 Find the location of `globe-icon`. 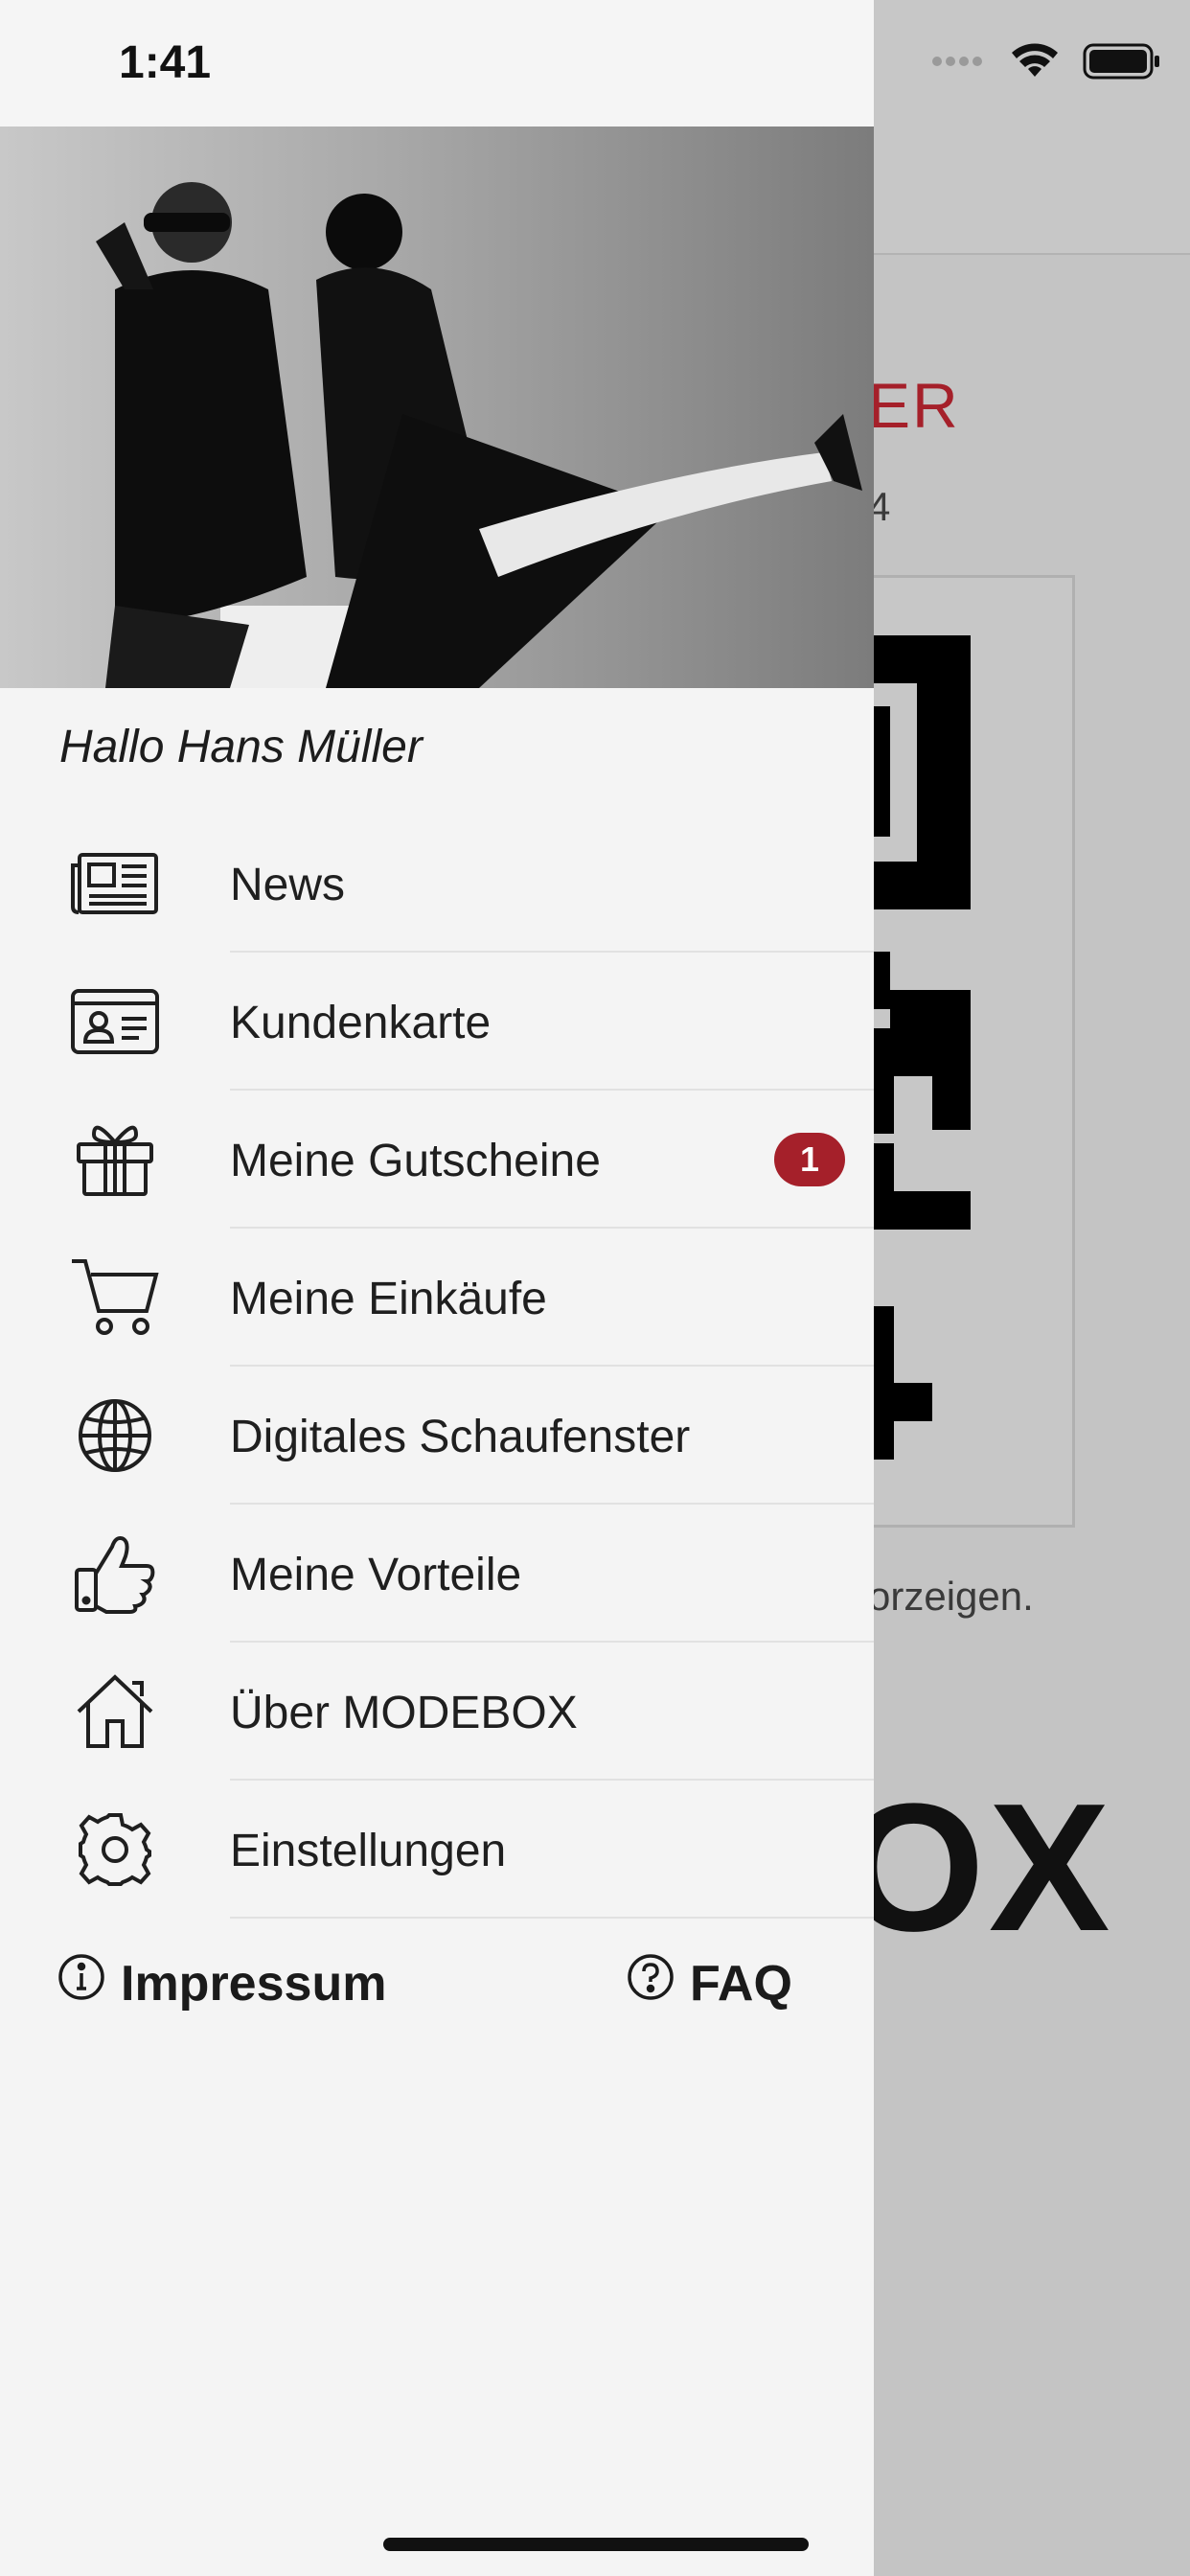

globe-icon is located at coordinates (115, 1435).